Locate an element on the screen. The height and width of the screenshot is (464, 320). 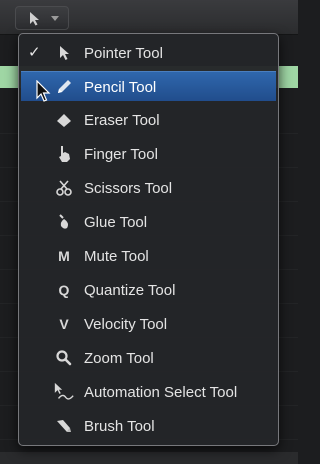
checkmark-icon: ✓ is located at coordinates (34, 52).